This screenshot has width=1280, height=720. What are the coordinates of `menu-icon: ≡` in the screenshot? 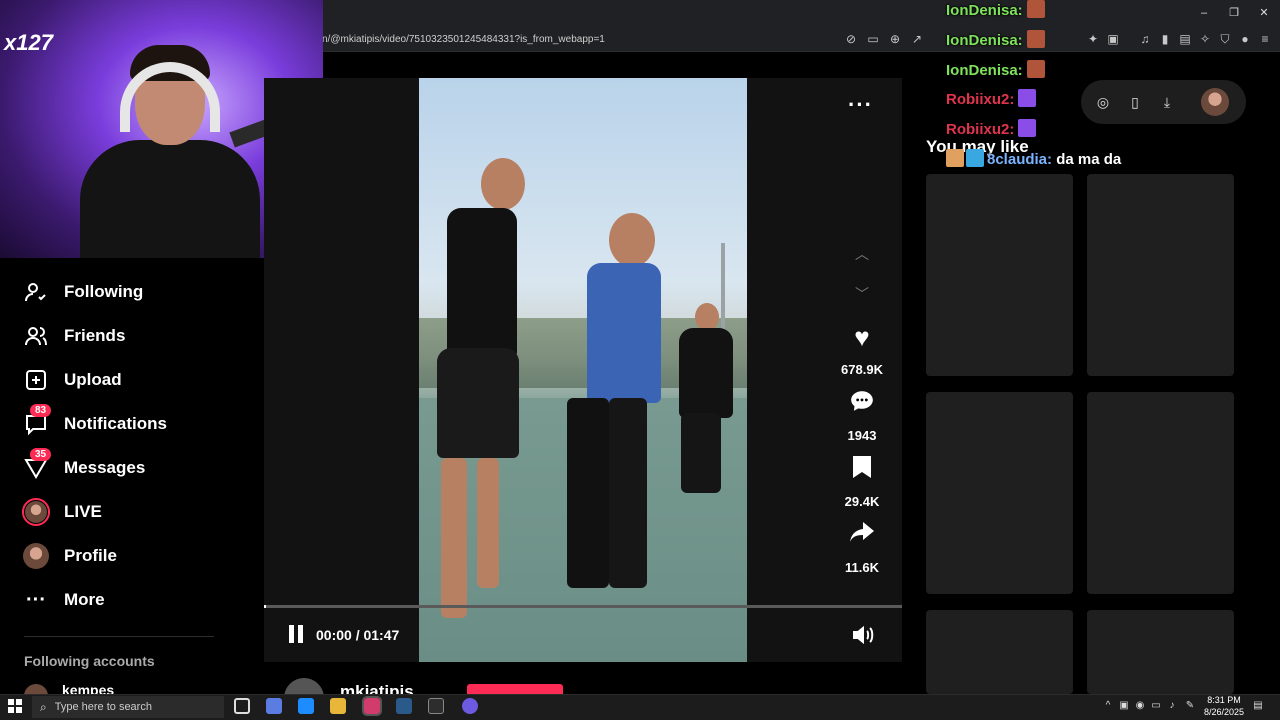 It's located at (1265, 39).